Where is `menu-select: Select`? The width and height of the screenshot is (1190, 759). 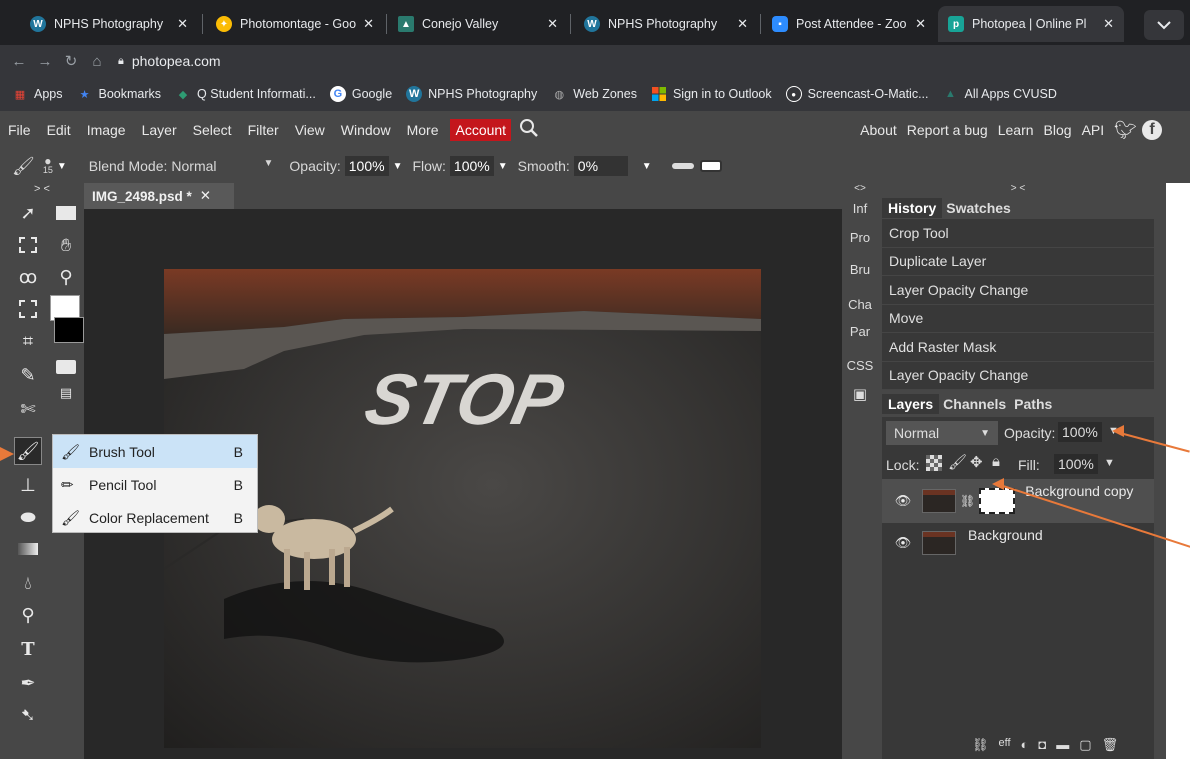 menu-select: Select is located at coordinates (212, 130).